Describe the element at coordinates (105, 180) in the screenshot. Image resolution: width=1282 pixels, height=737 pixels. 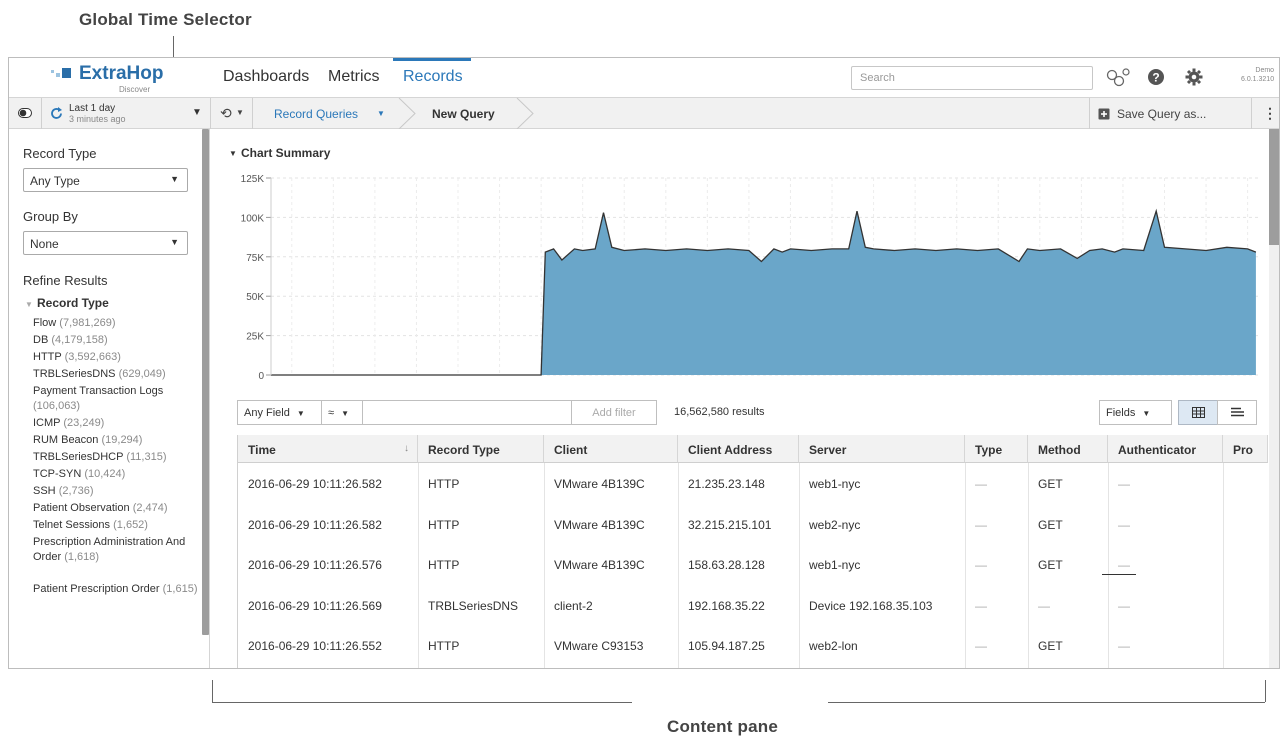
I see `record-type-select: Any Type ▼` at that location.